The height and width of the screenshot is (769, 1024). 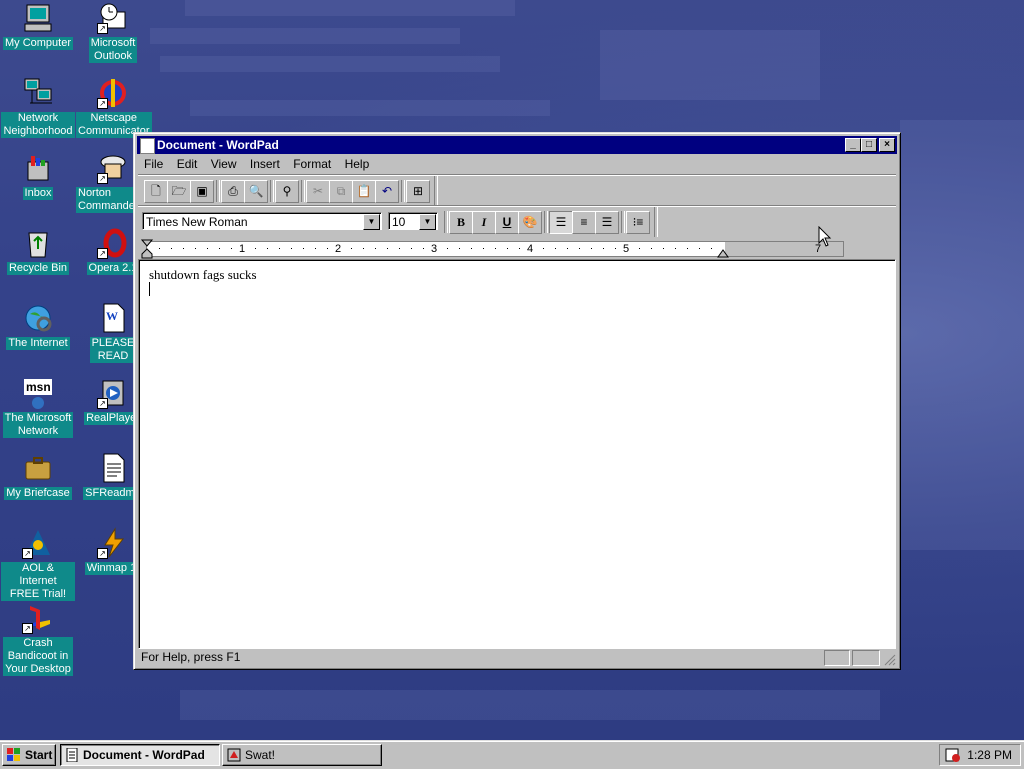 I want to click on new-button: 🗋, so click(x=156, y=191).